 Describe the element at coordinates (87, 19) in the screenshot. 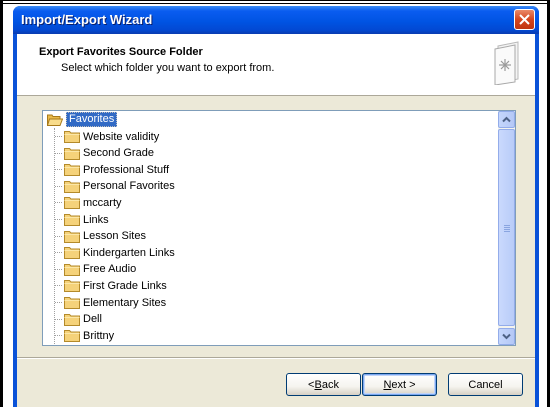

I see `window-title: Import/Export Wizard` at that location.